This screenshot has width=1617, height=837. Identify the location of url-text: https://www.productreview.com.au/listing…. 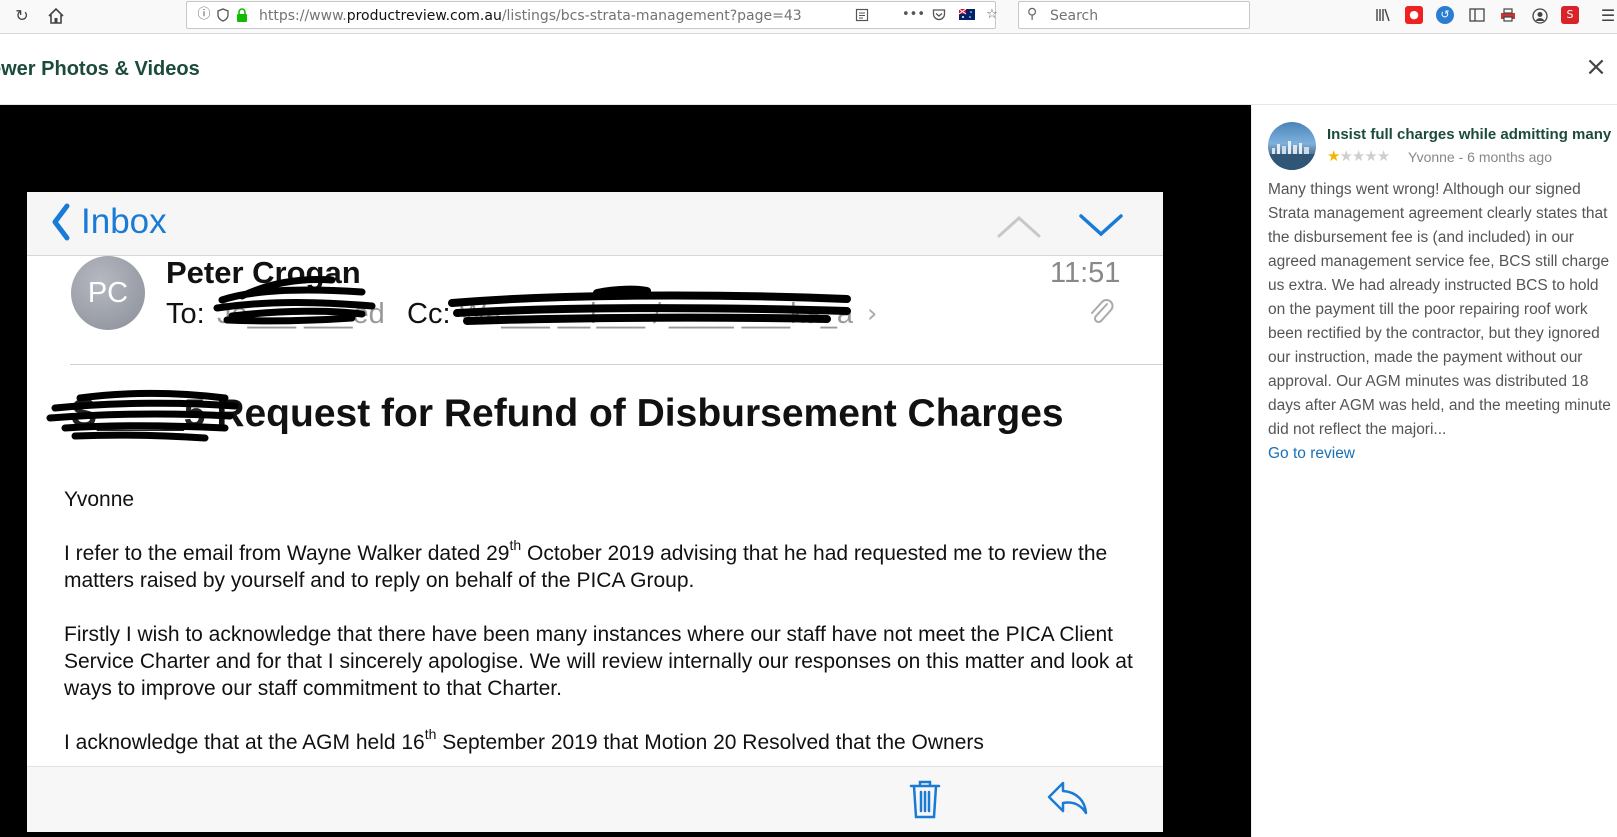
(530, 16).